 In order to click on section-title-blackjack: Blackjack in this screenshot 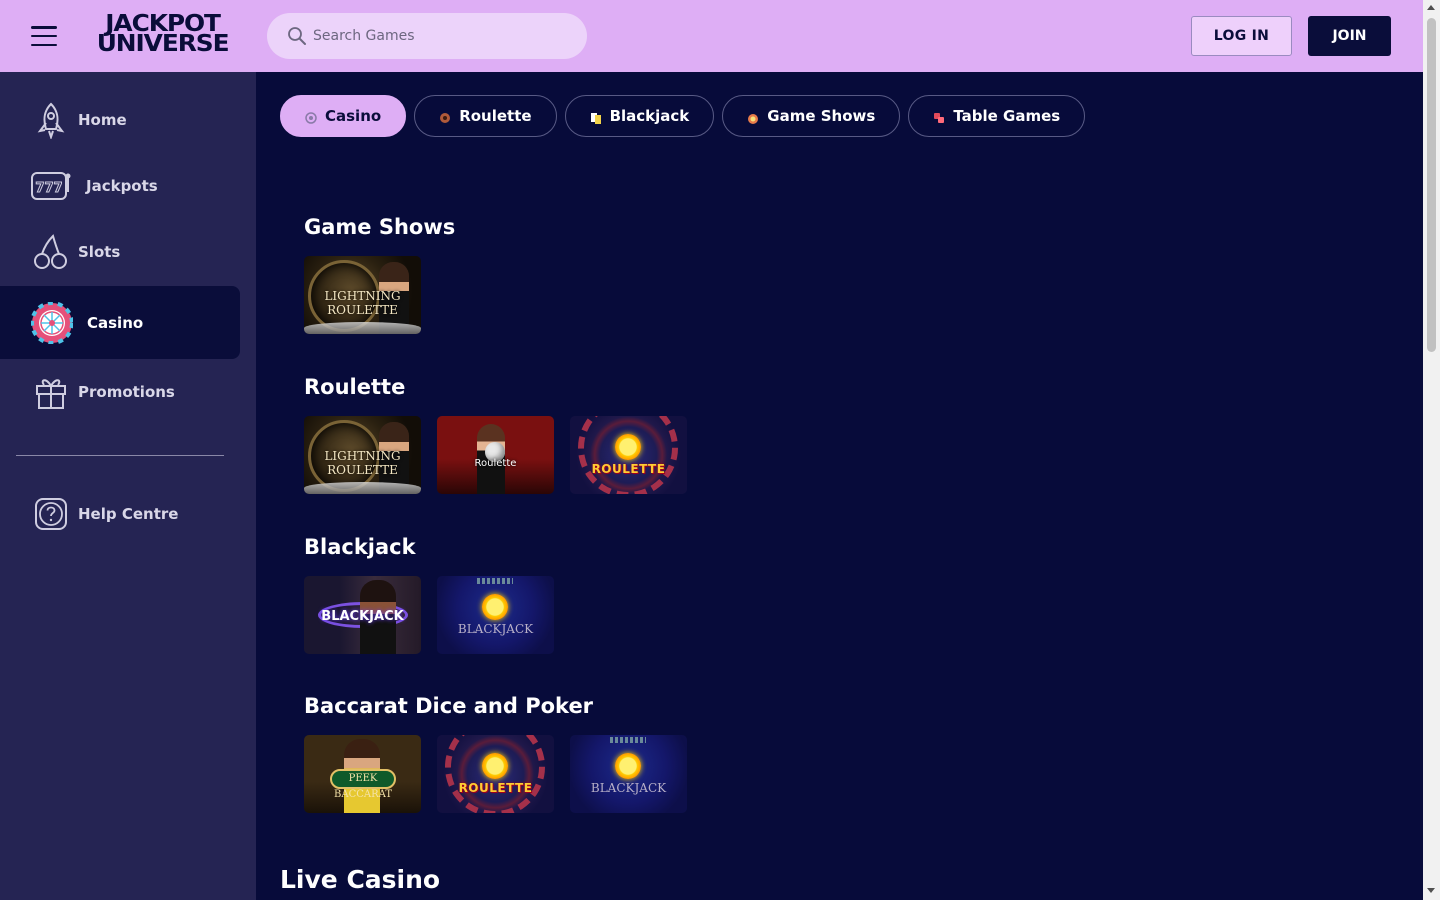, I will do `click(360, 547)`.